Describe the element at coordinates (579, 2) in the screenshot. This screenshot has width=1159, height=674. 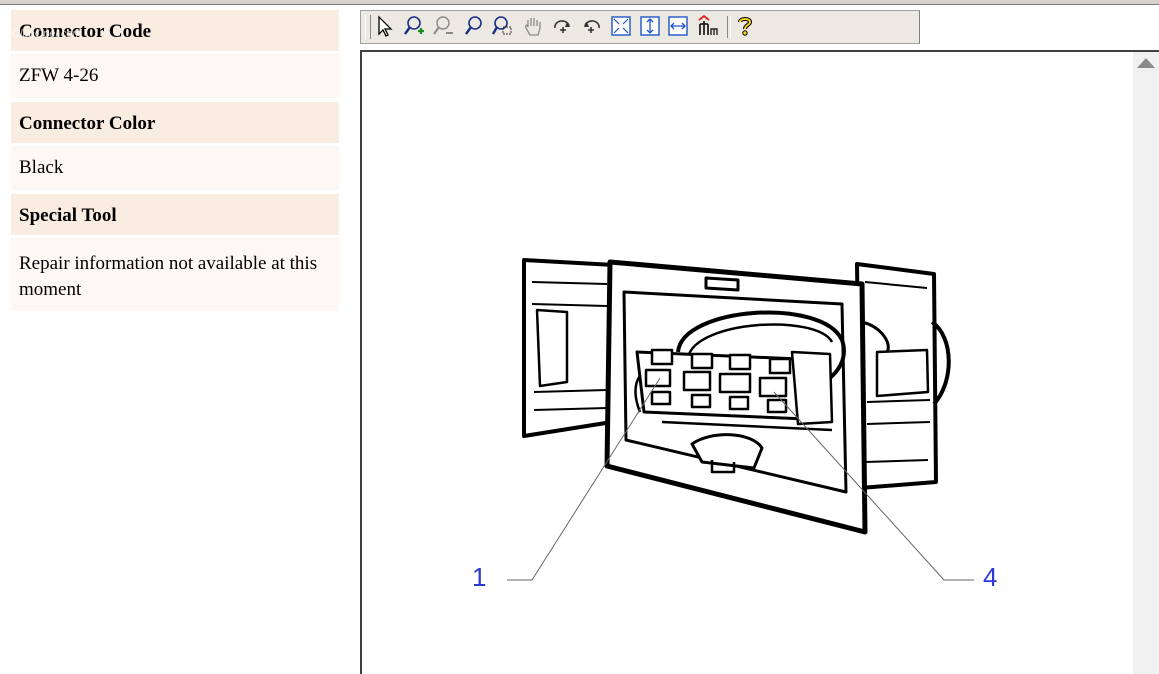
I see `window-top-border` at that location.